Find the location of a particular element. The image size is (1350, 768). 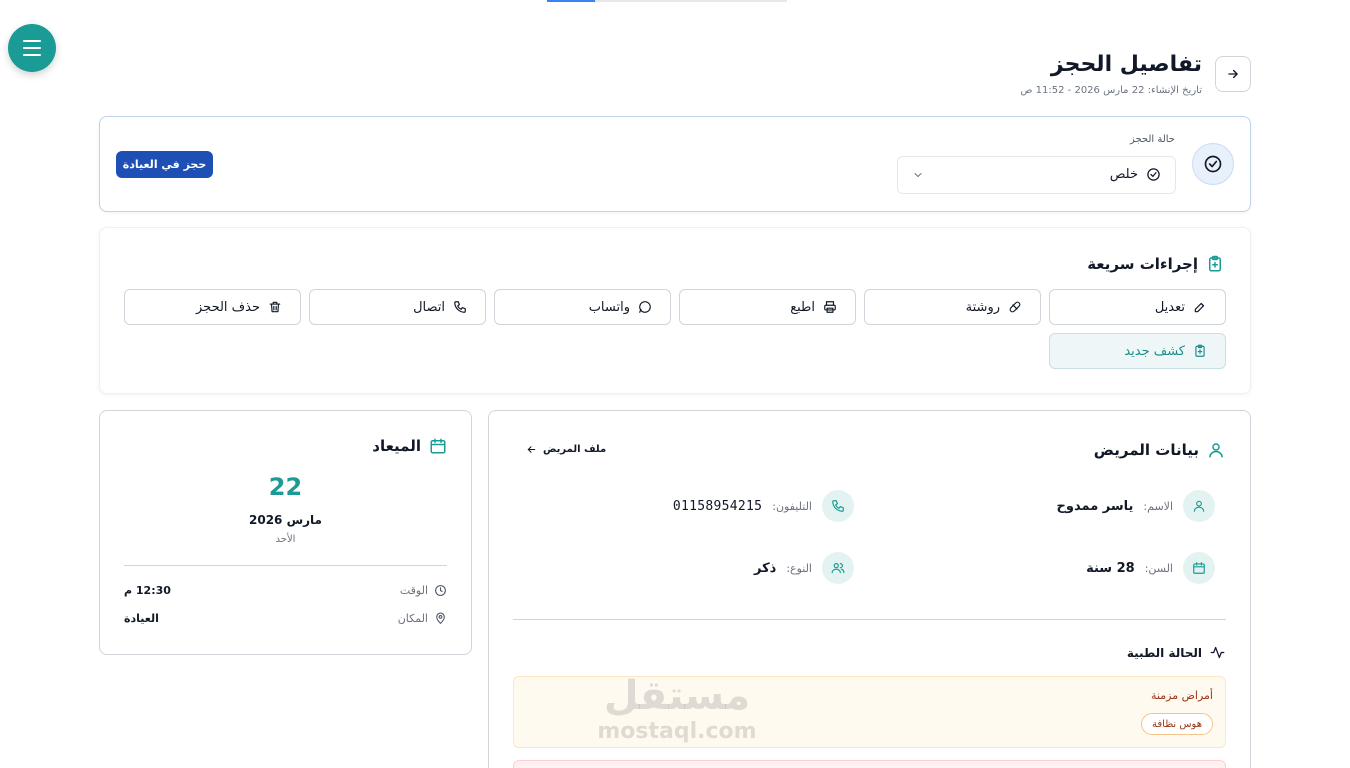

allergies-box is located at coordinates (869, 764).